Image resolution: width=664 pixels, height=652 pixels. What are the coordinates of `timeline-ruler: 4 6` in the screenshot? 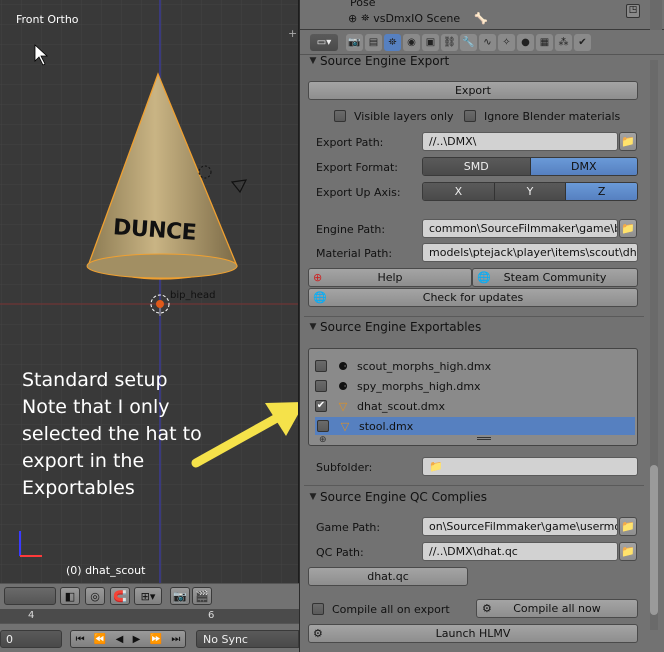 It's located at (149, 616).